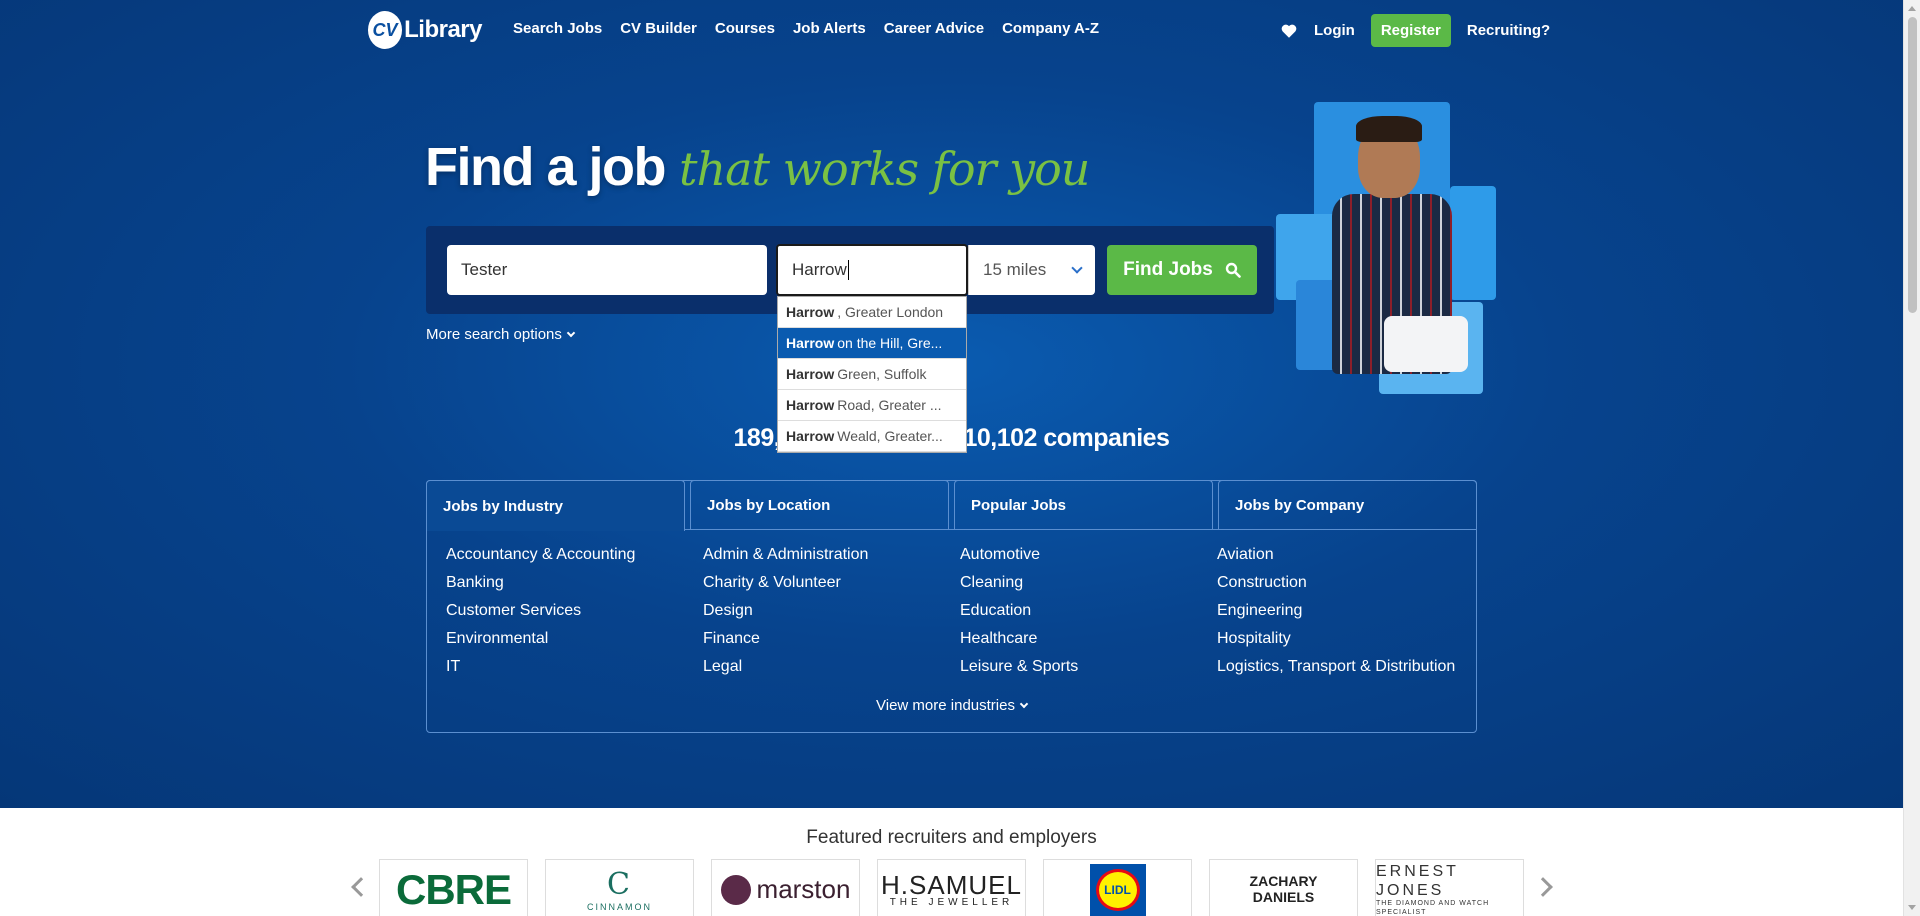 This screenshot has height=916, width=1920. What do you see at coordinates (1081, 529) in the screenshot?
I see `tab-divider` at bounding box center [1081, 529].